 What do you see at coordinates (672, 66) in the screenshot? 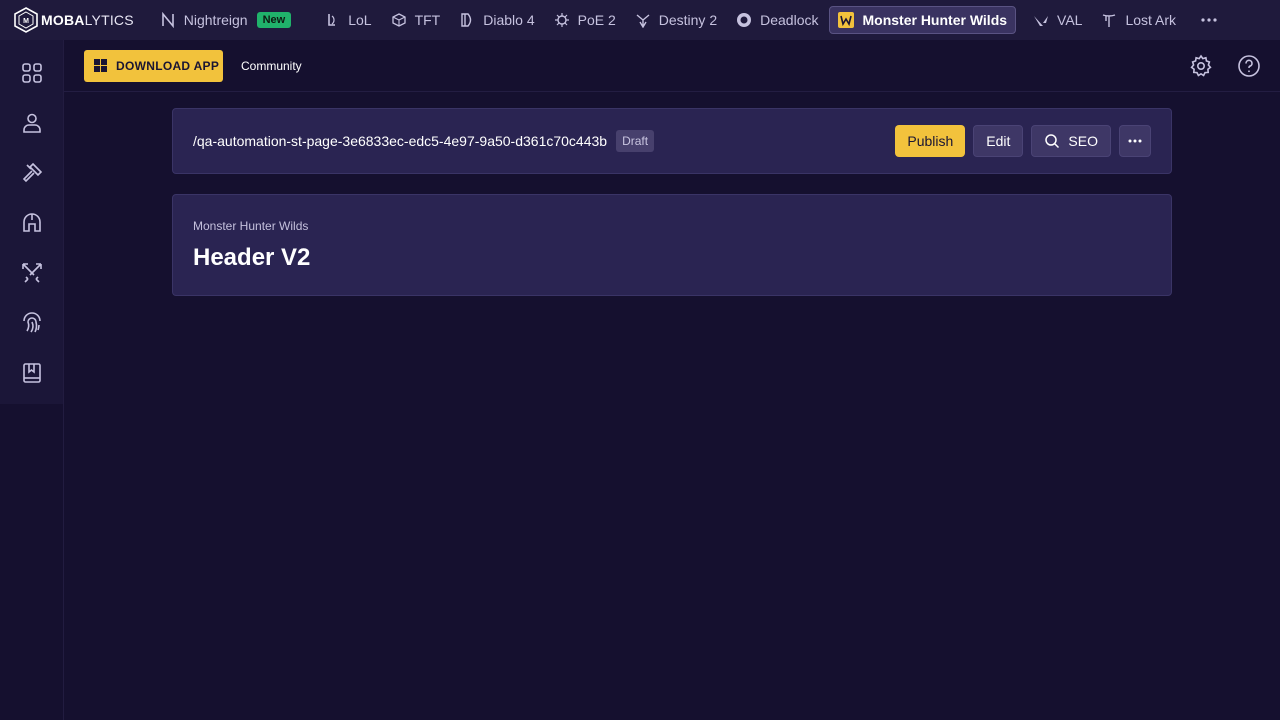
I see `sub-header: DOWNLOAD APP Community` at bounding box center [672, 66].